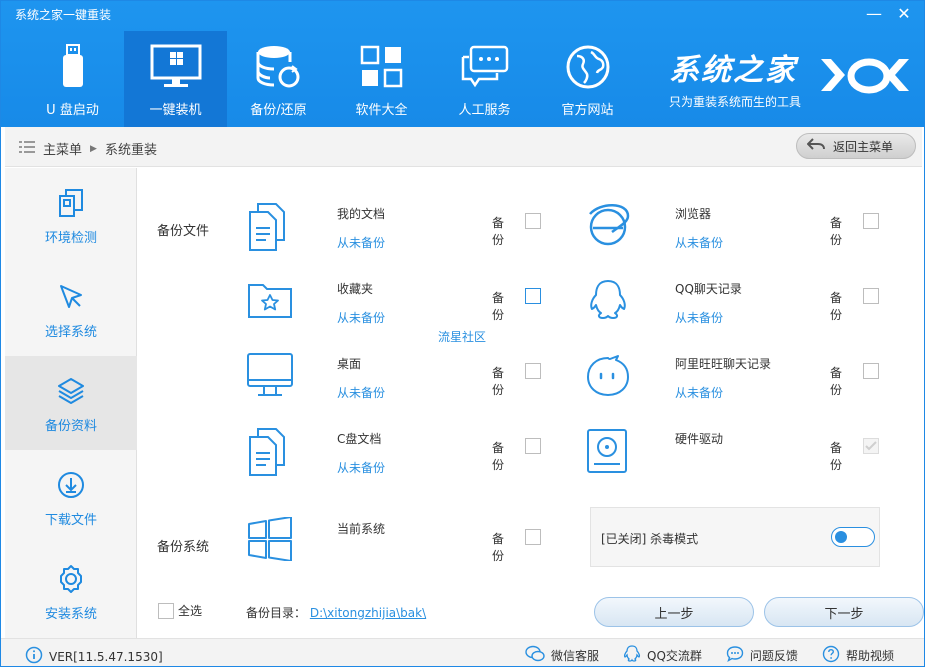 Image resolution: width=925 pixels, height=667 pixels. I want to click on item-title: 收藏夹, so click(355, 289).